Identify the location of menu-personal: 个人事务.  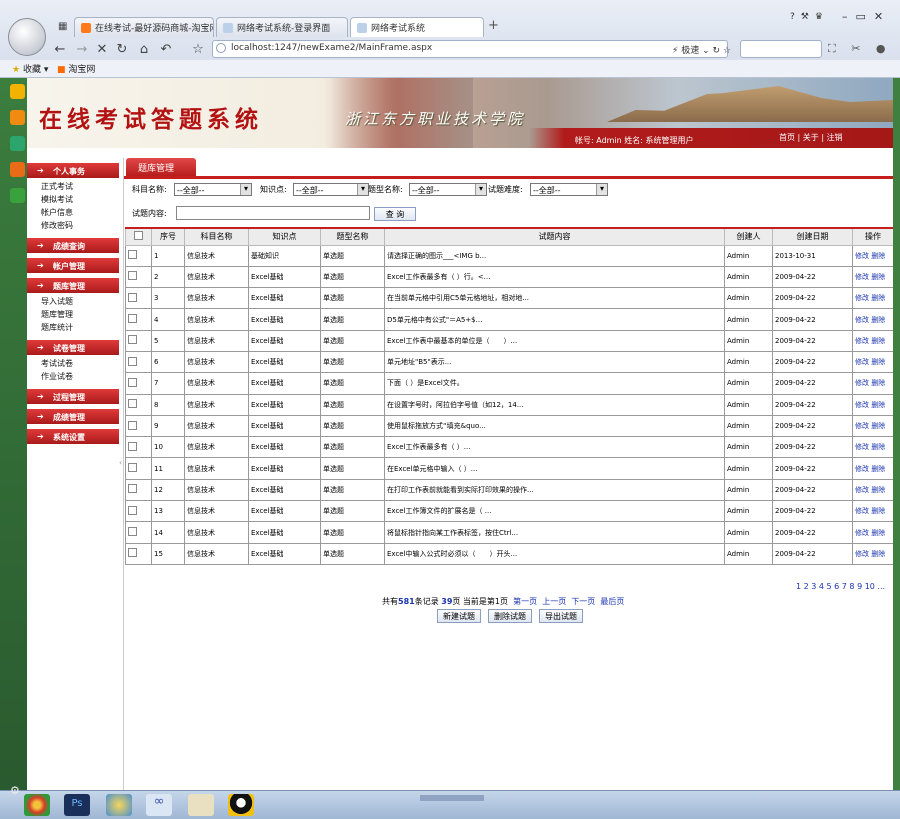
(73, 170).